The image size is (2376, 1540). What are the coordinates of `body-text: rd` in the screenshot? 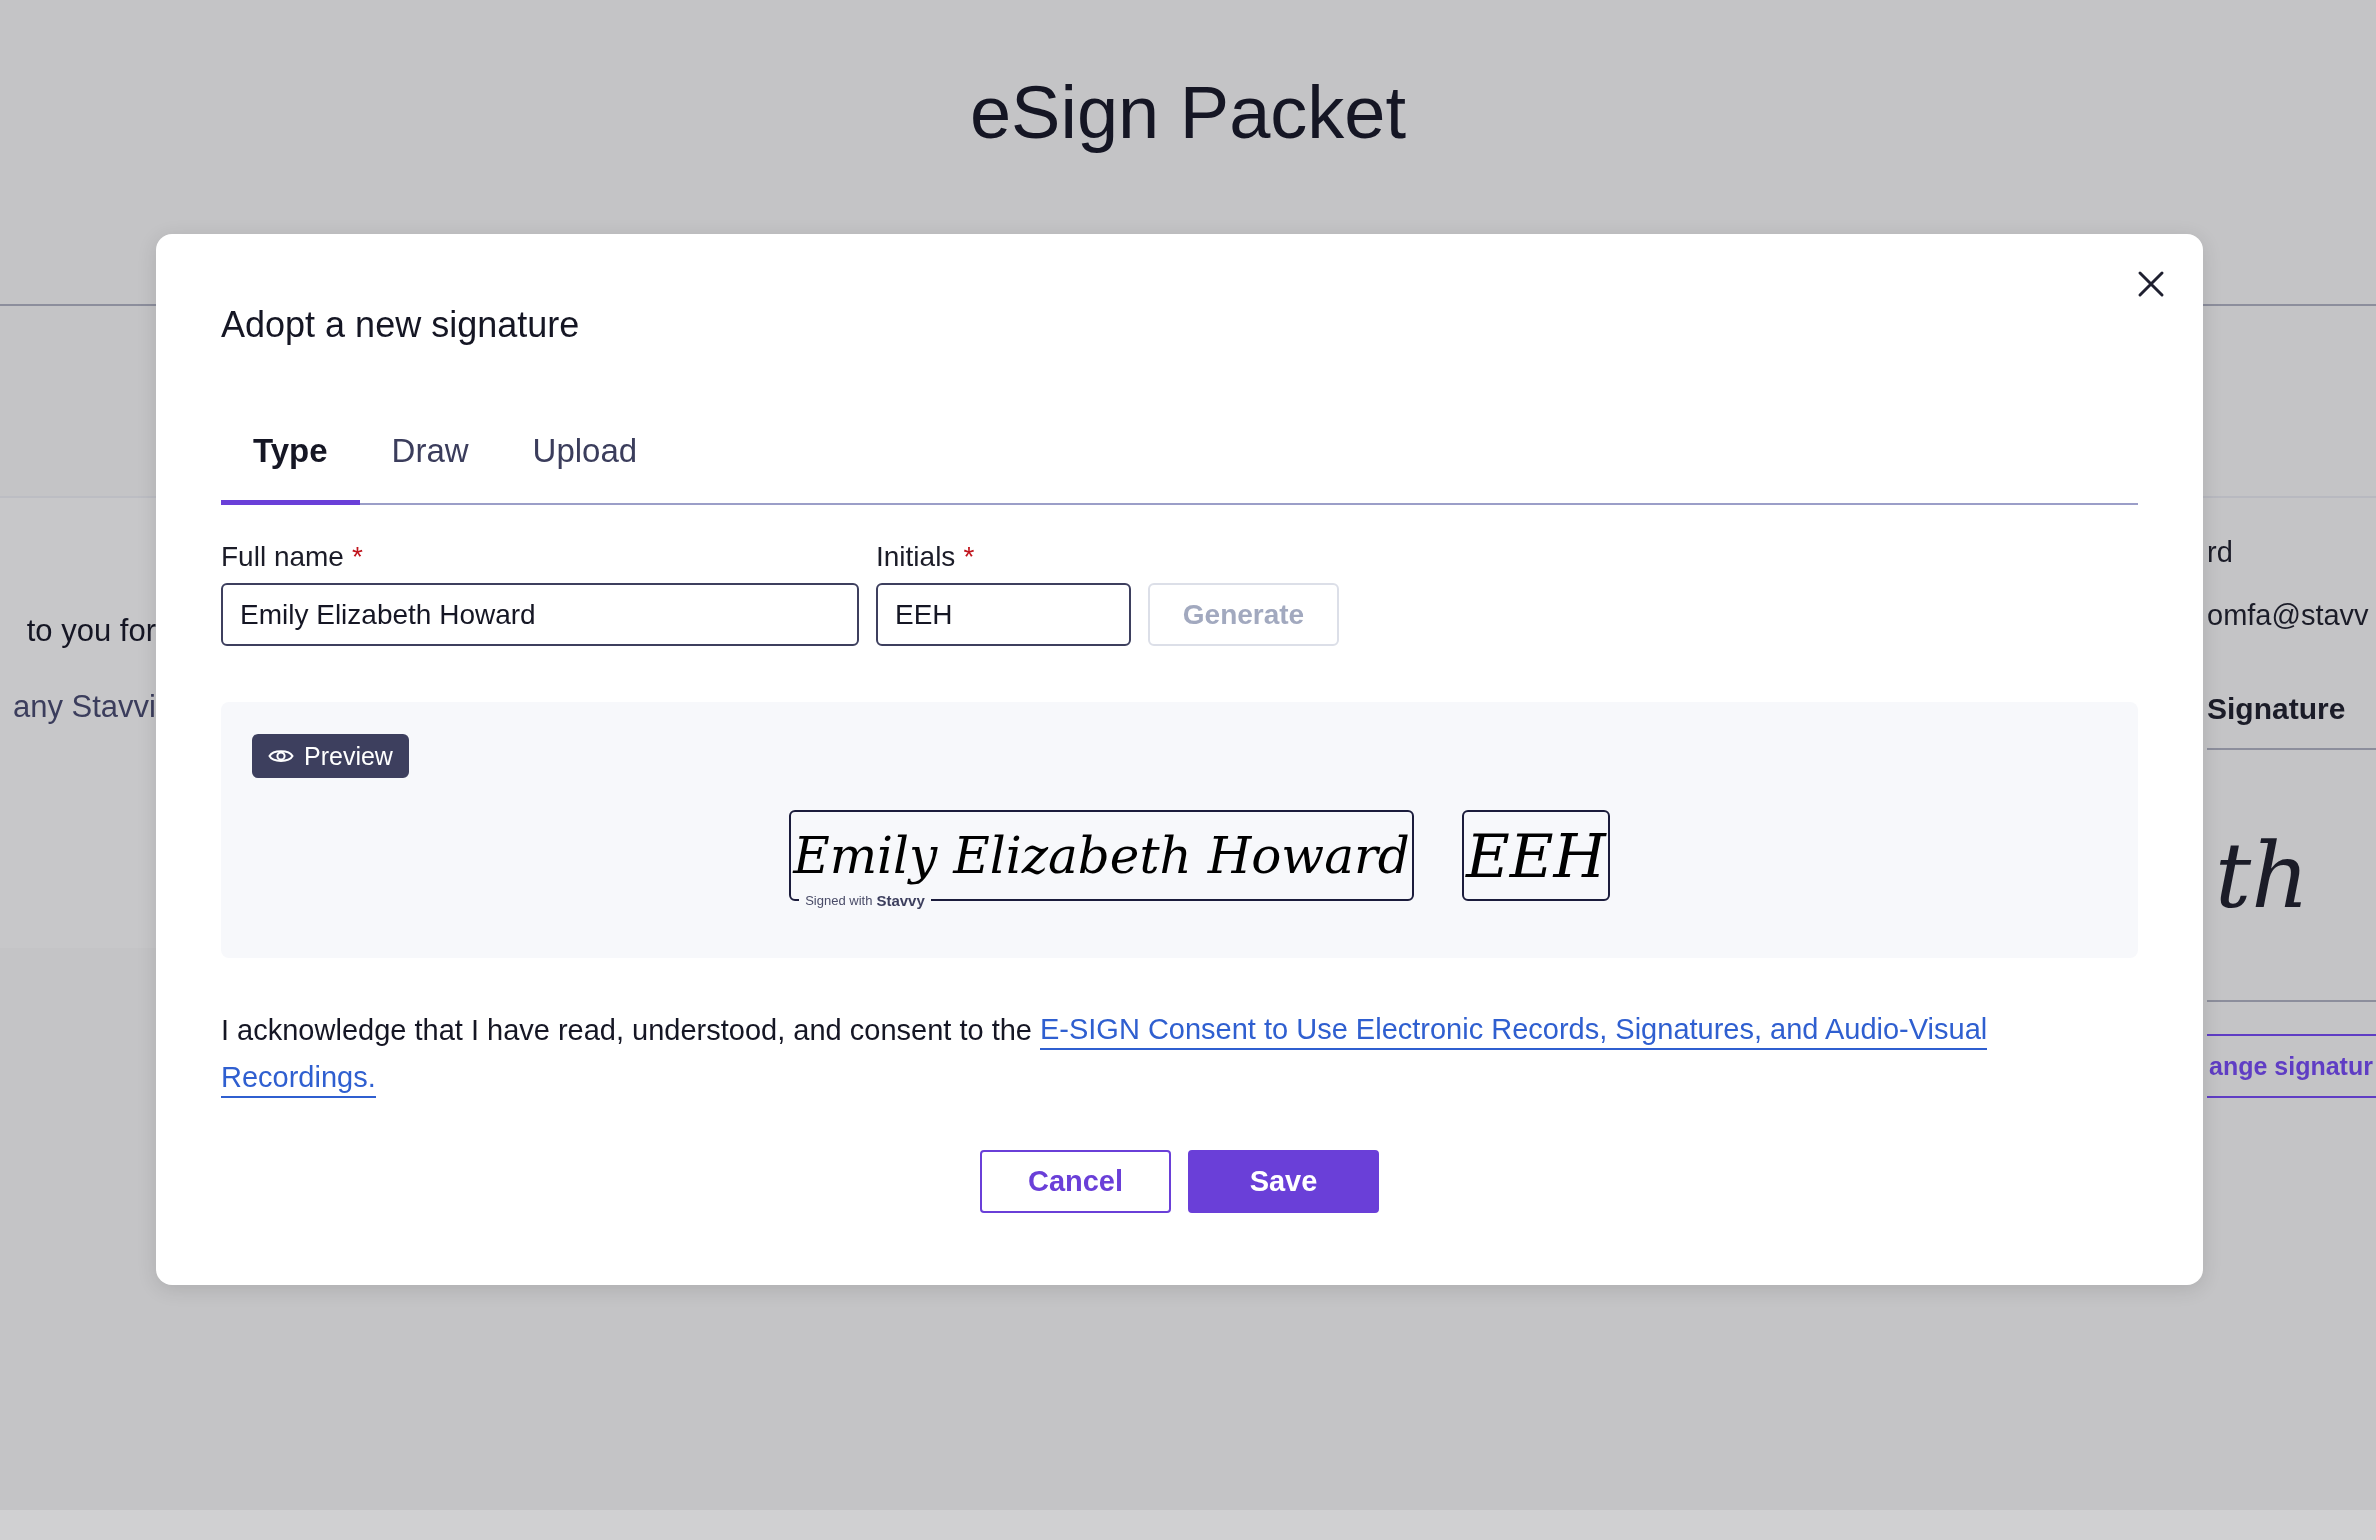 It's located at (2220, 552).